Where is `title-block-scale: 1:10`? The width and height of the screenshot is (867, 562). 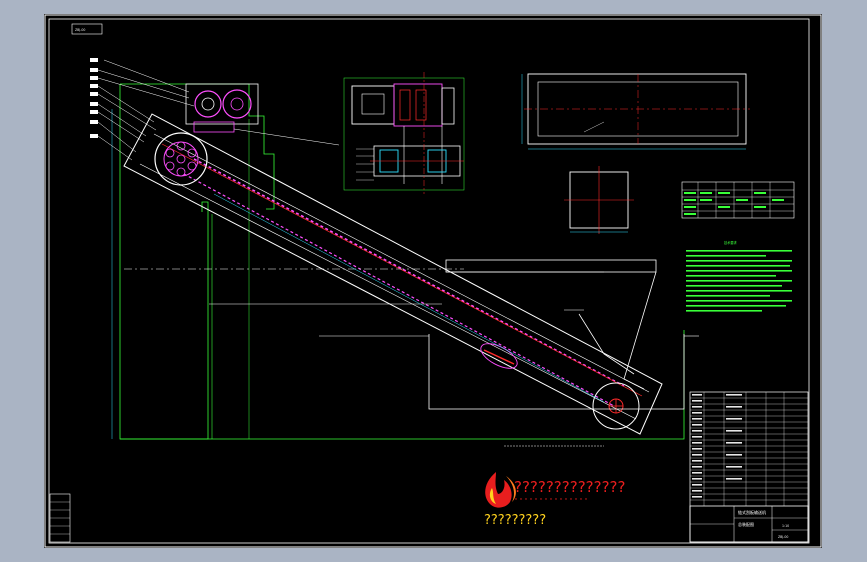 title-block-scale: 1:10 is located at coordinates (785, 526).